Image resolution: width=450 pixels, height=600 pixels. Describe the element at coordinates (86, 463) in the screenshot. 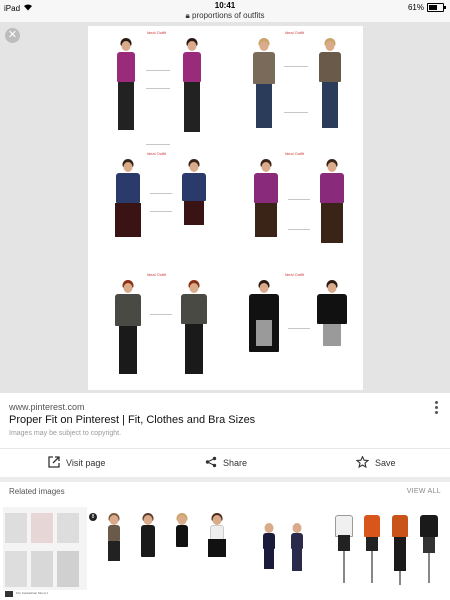

I see `visit-page-label: Visit page` at that location.